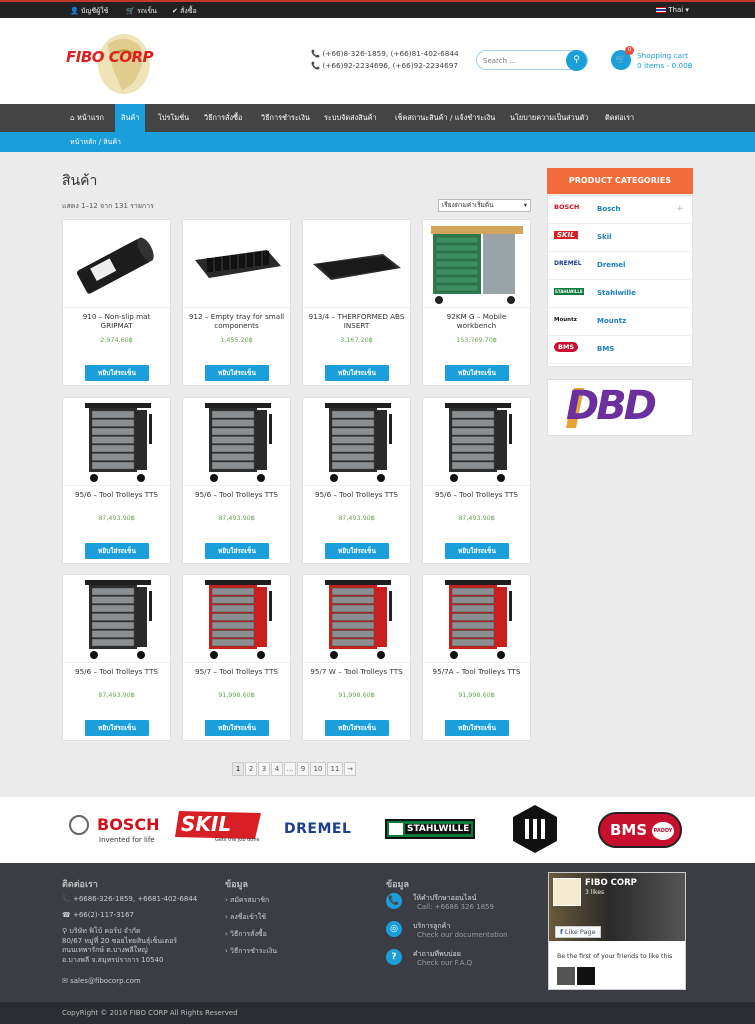 The height and width of the screenshot is (1024, 755). What do you see at coordinates (476, 321) in the screenshot?
I see `product-name: 92KM G – Mobile workbench` at bounding box center [476, 321].